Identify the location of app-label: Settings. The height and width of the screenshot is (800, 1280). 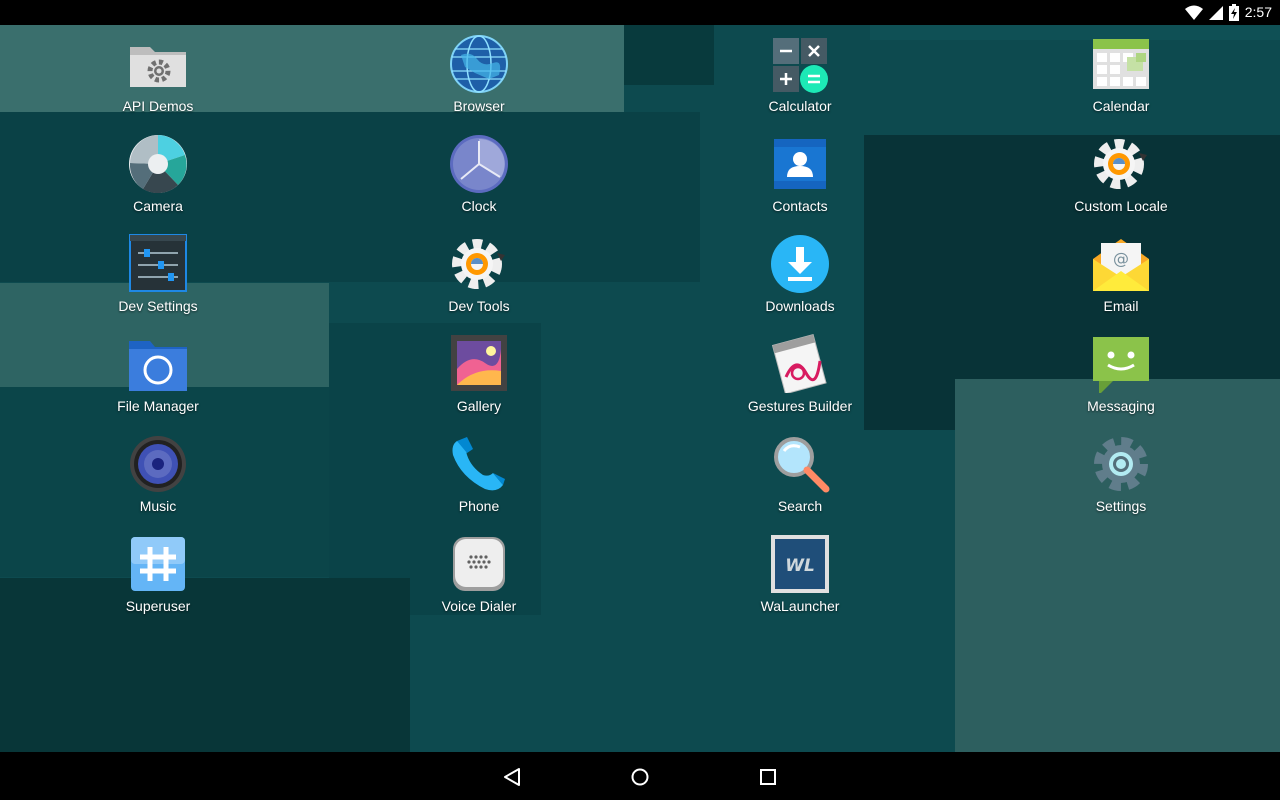
(1121, 506).